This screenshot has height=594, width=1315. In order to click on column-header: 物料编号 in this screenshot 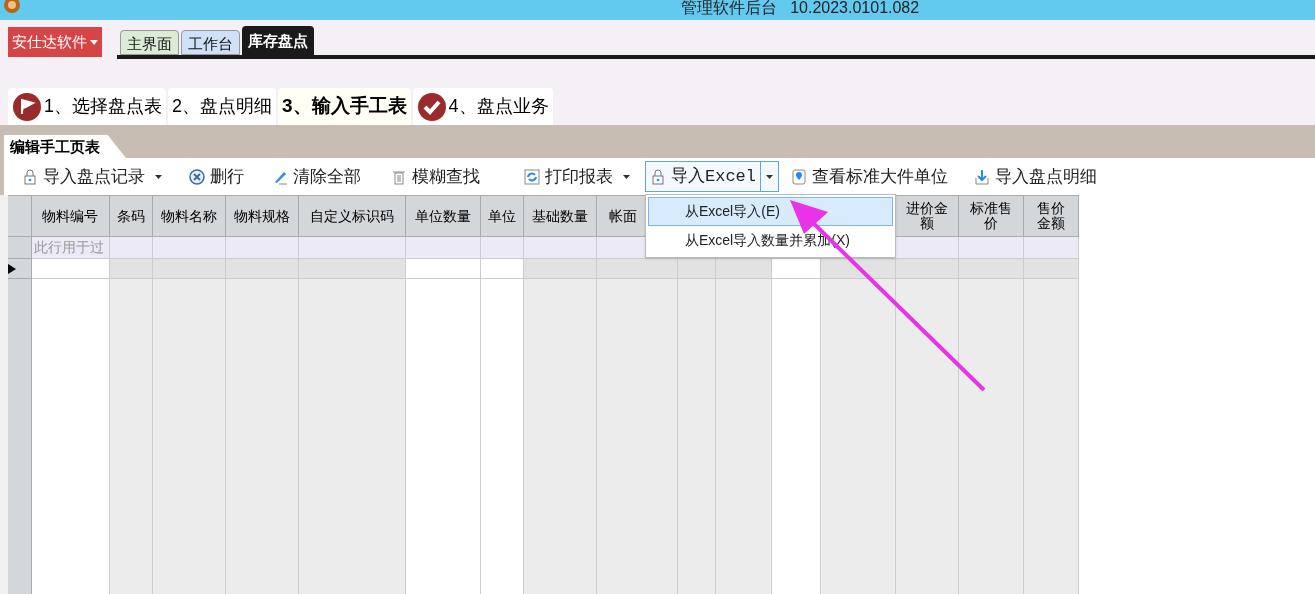, I will do `click(70, 216)`.